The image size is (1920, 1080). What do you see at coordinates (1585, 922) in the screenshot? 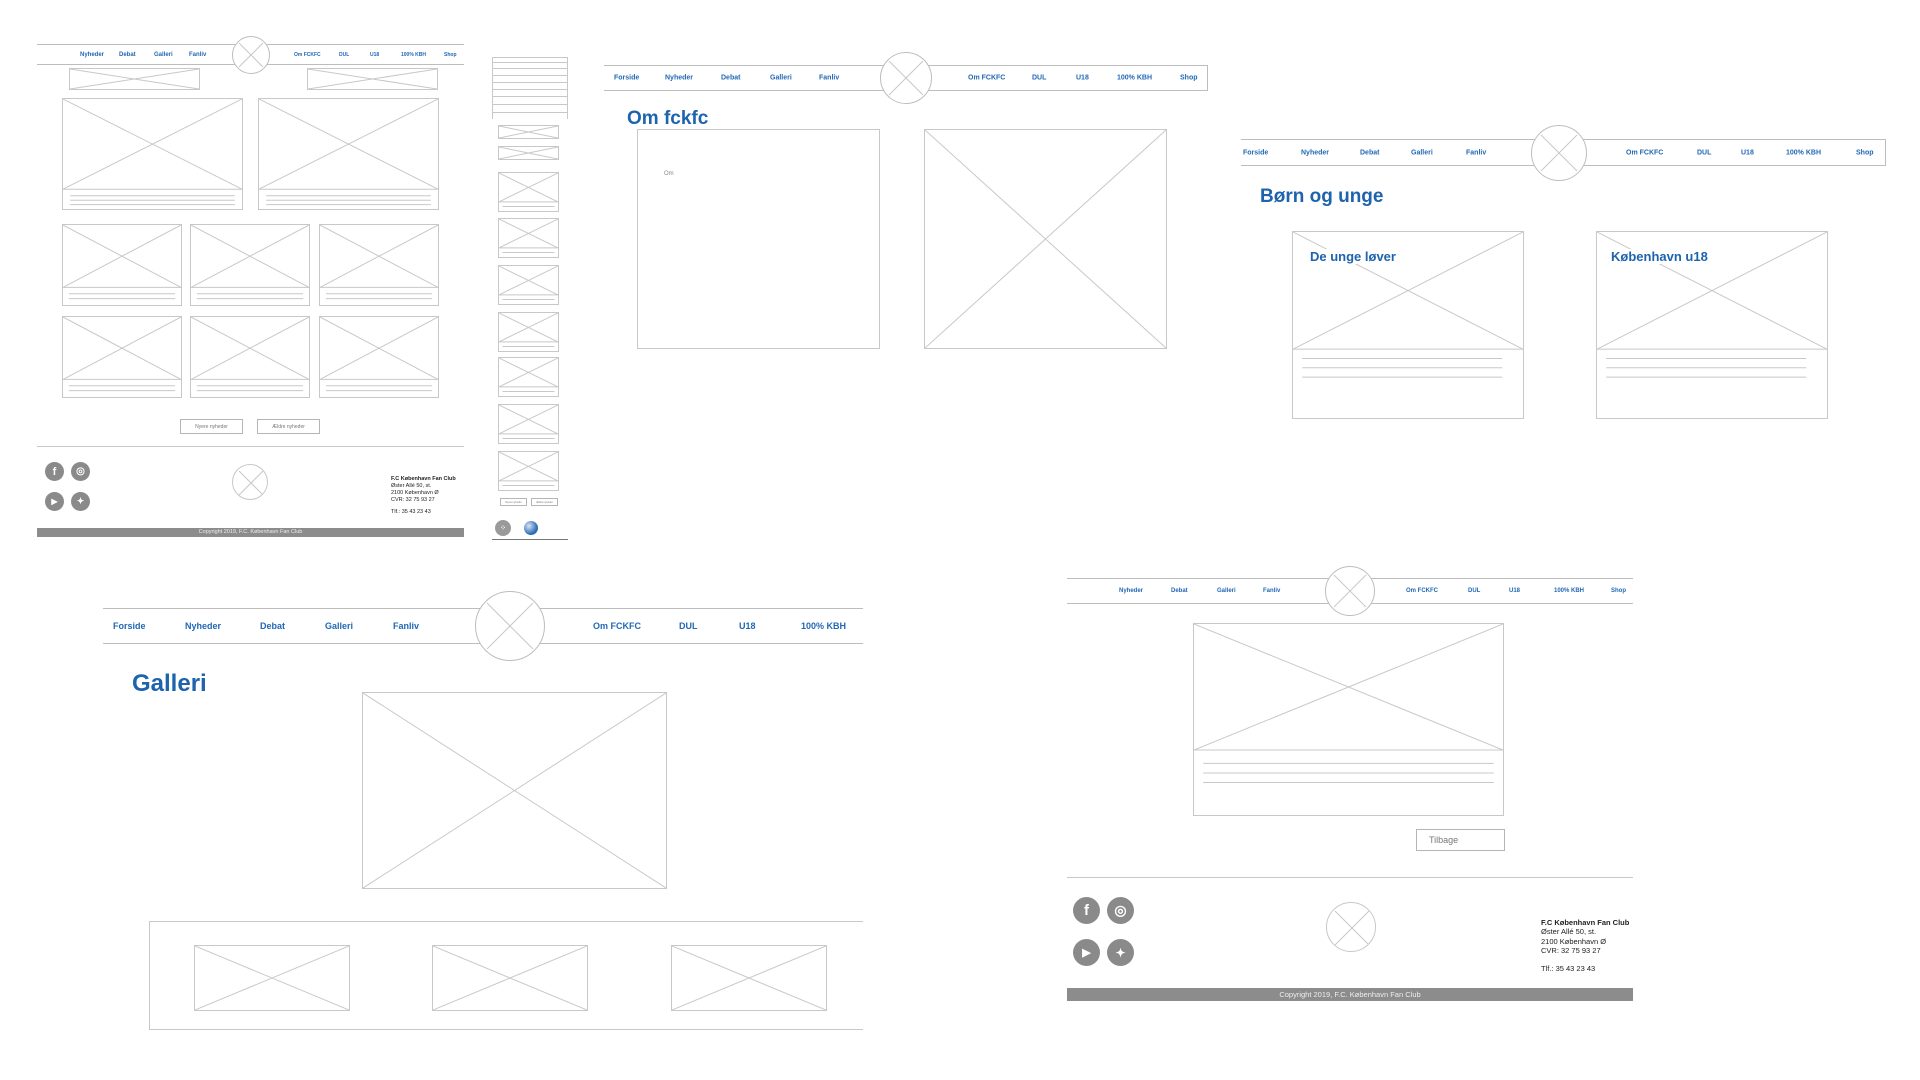
I see `footer-org: F.C København Fan Club` at bounding box center [1585, 922].